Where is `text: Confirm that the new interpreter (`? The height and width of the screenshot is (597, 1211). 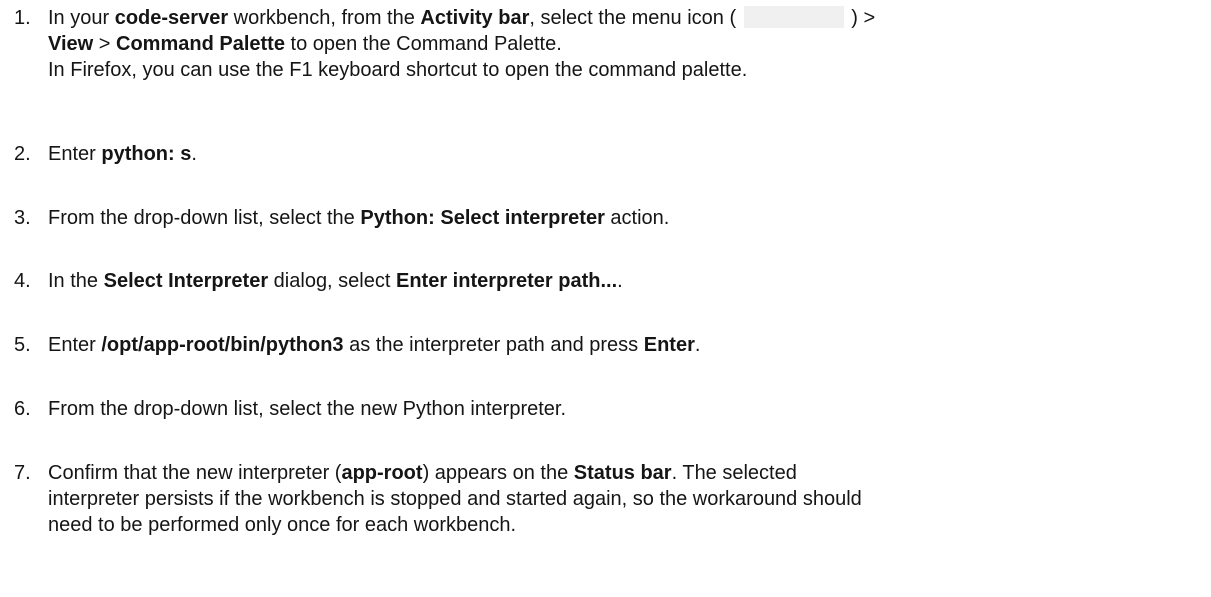 text: Confirm that the new interpreter ( is located at coordinates (195, 473).